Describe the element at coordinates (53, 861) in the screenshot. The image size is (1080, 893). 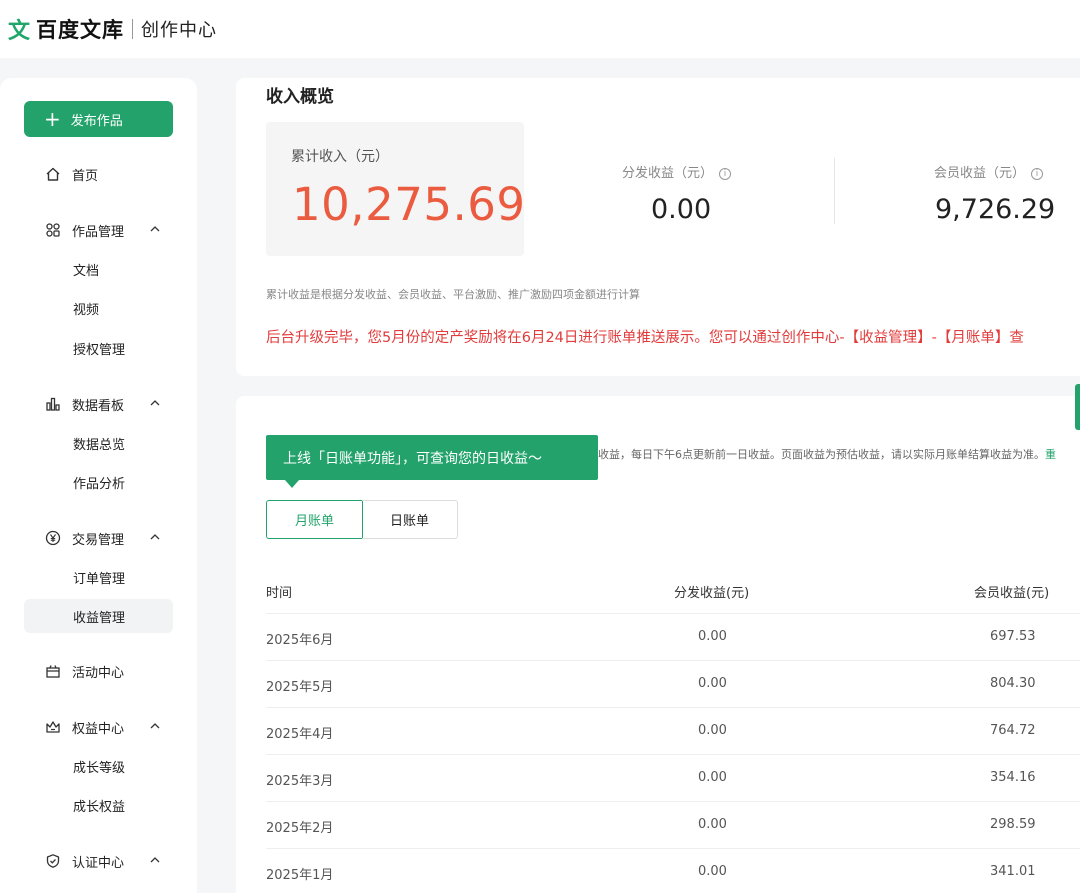
I see `shield-icon` at that location.